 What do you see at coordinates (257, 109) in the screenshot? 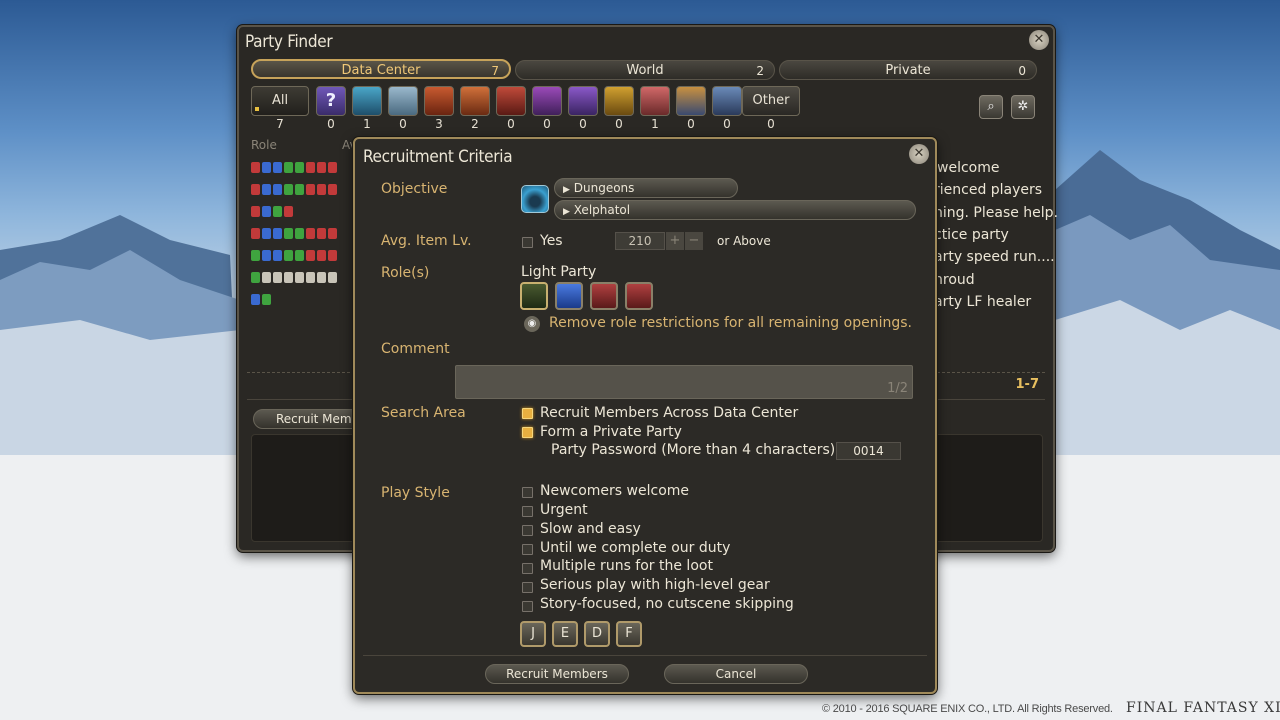
I see `selected-indicator` at bounding box center [257, 109].